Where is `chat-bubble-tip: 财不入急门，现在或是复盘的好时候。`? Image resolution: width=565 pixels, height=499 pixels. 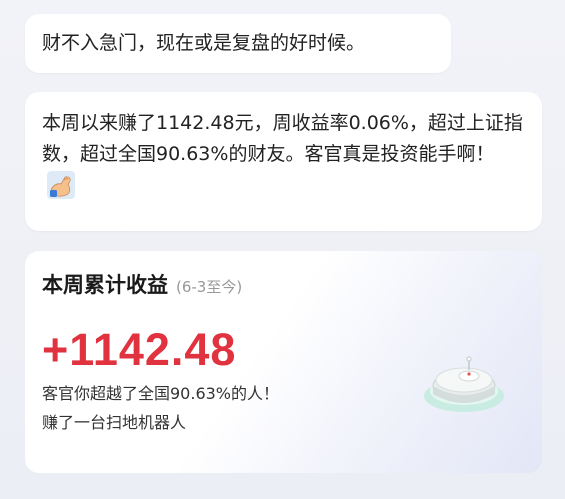
chat-bubble-tip: 财不入急门，现在或是复盘的好时候。 is located at coordinates (238, 43).